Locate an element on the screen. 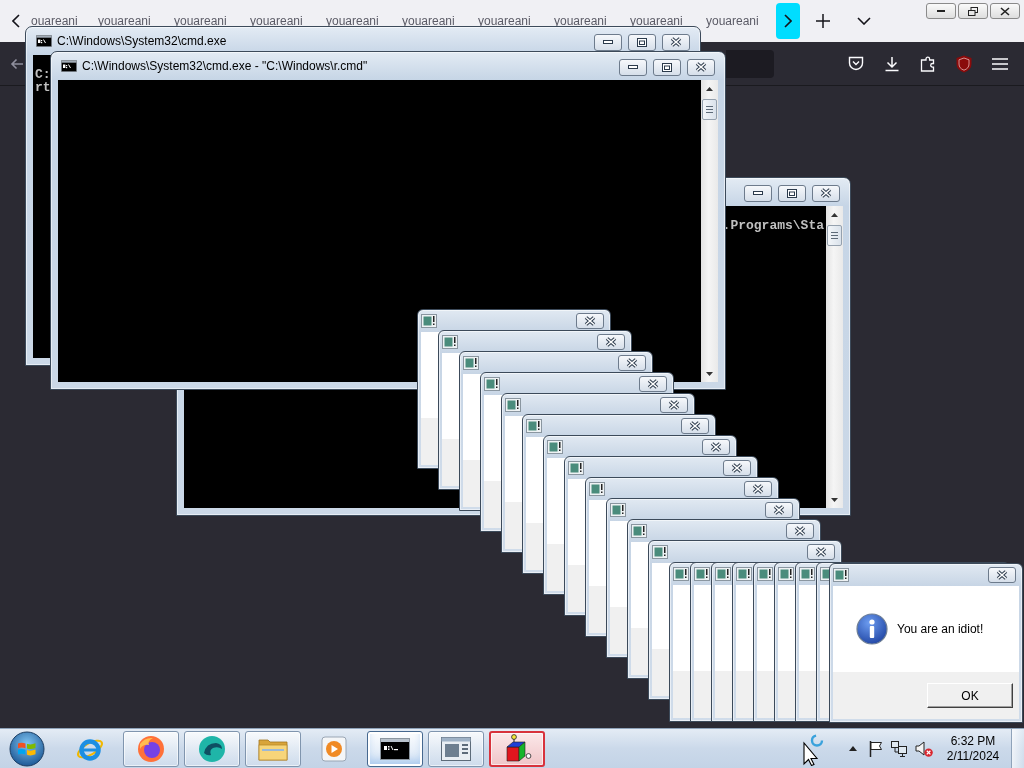 The width and height of the screenshot is (1024, 768). restore-icon is located at coordinates (973, 11).